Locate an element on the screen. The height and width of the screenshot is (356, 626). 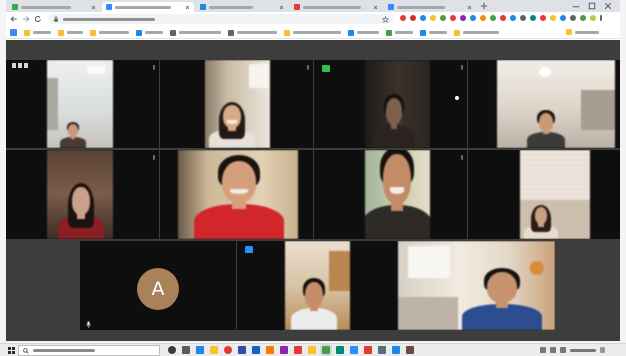
taskbar-search-box is located at coordinates (89, 350).